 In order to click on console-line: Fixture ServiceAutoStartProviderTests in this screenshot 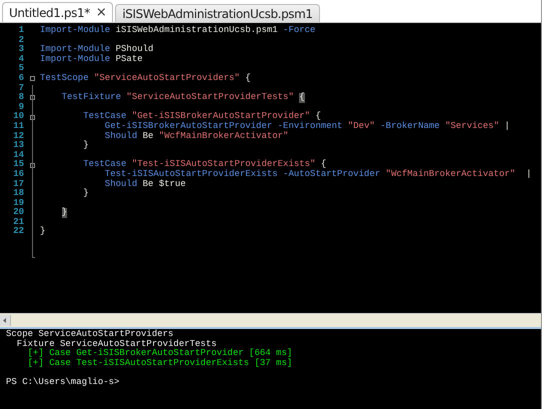, I will do `click(116, 344)`.